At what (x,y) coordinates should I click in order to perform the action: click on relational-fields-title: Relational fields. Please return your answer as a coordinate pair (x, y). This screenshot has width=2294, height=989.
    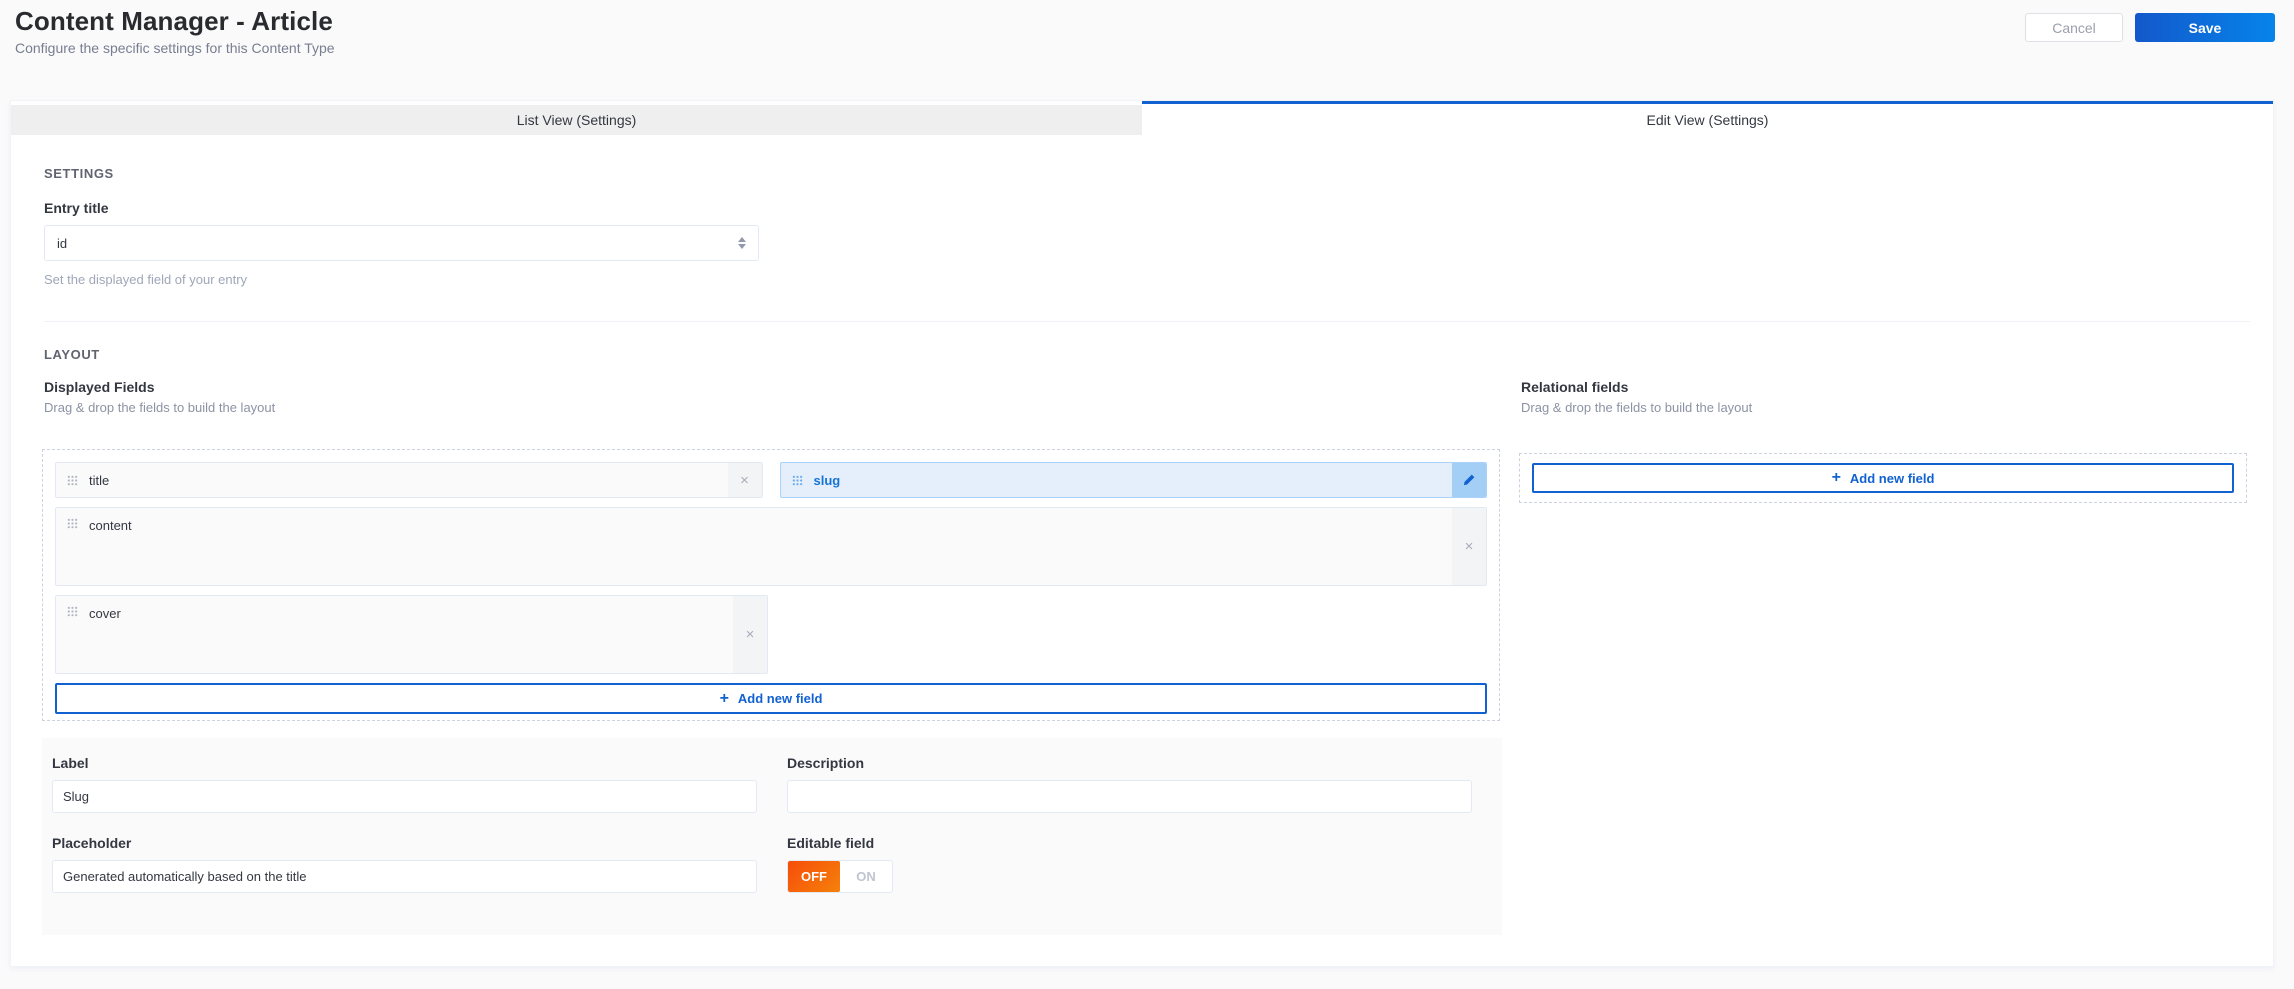
    Looking at the image, I should click on (1575, 387).